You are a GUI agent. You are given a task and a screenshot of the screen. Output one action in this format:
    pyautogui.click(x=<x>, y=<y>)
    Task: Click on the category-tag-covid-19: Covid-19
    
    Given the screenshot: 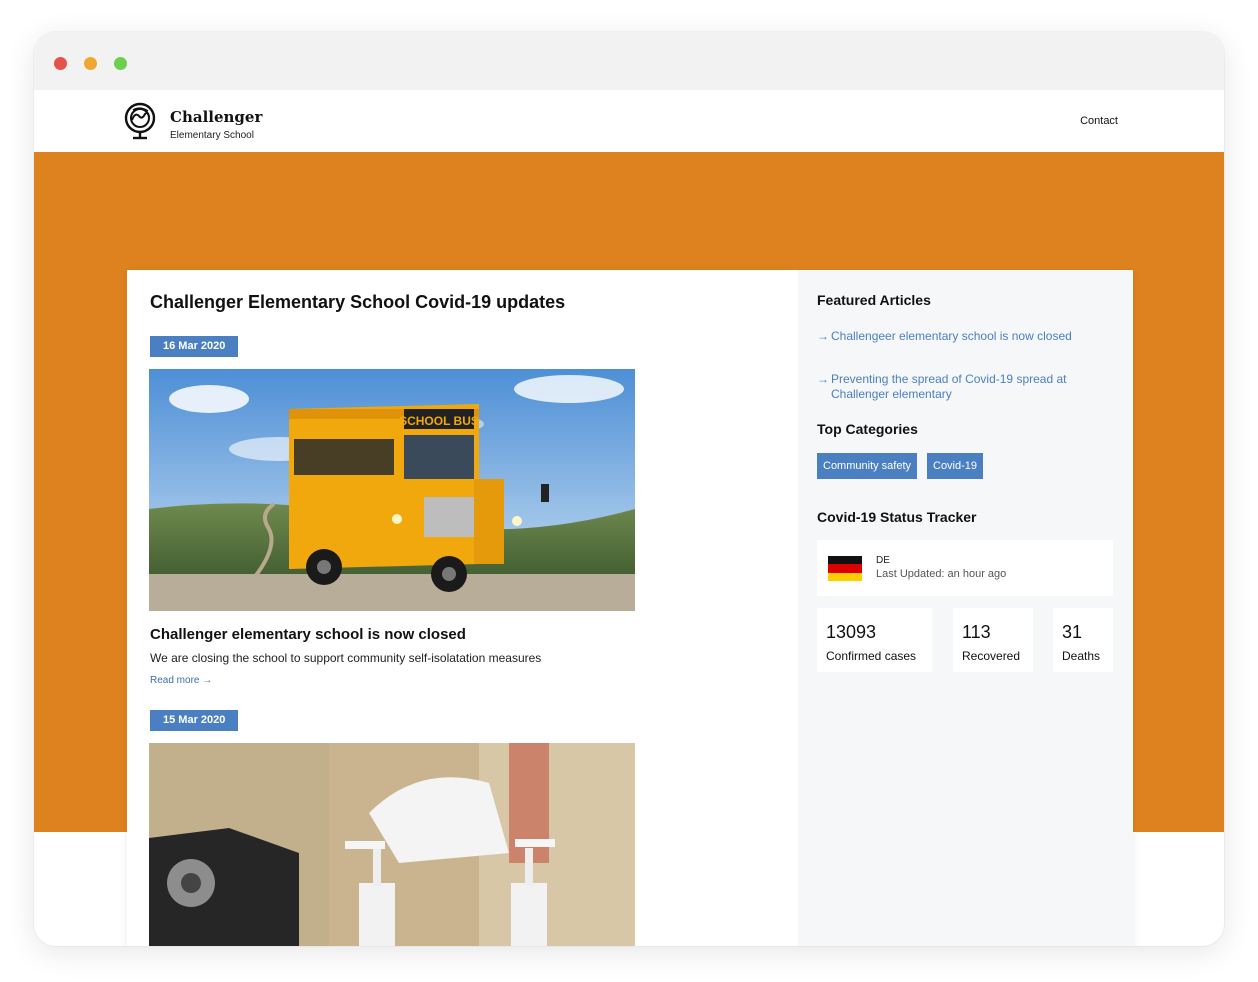 What is the action you would take?
    pyautogui.click(x=955, y=466)
    